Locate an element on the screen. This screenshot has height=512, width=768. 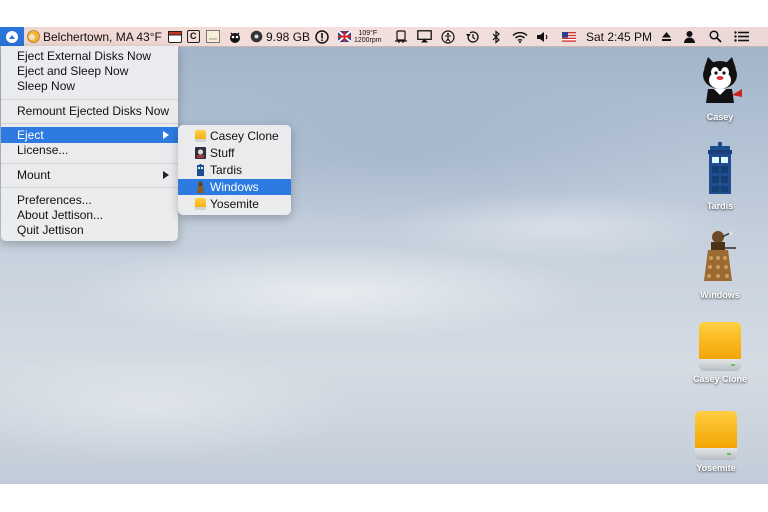
weather-text: Belchertown, MA 43°F is located at coordinates (102, 36).